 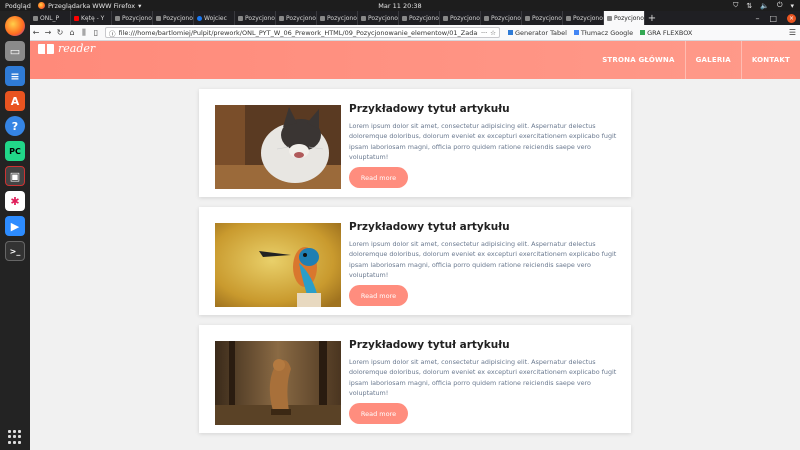 I want to click on table-icon, so click(x=510, y=32).